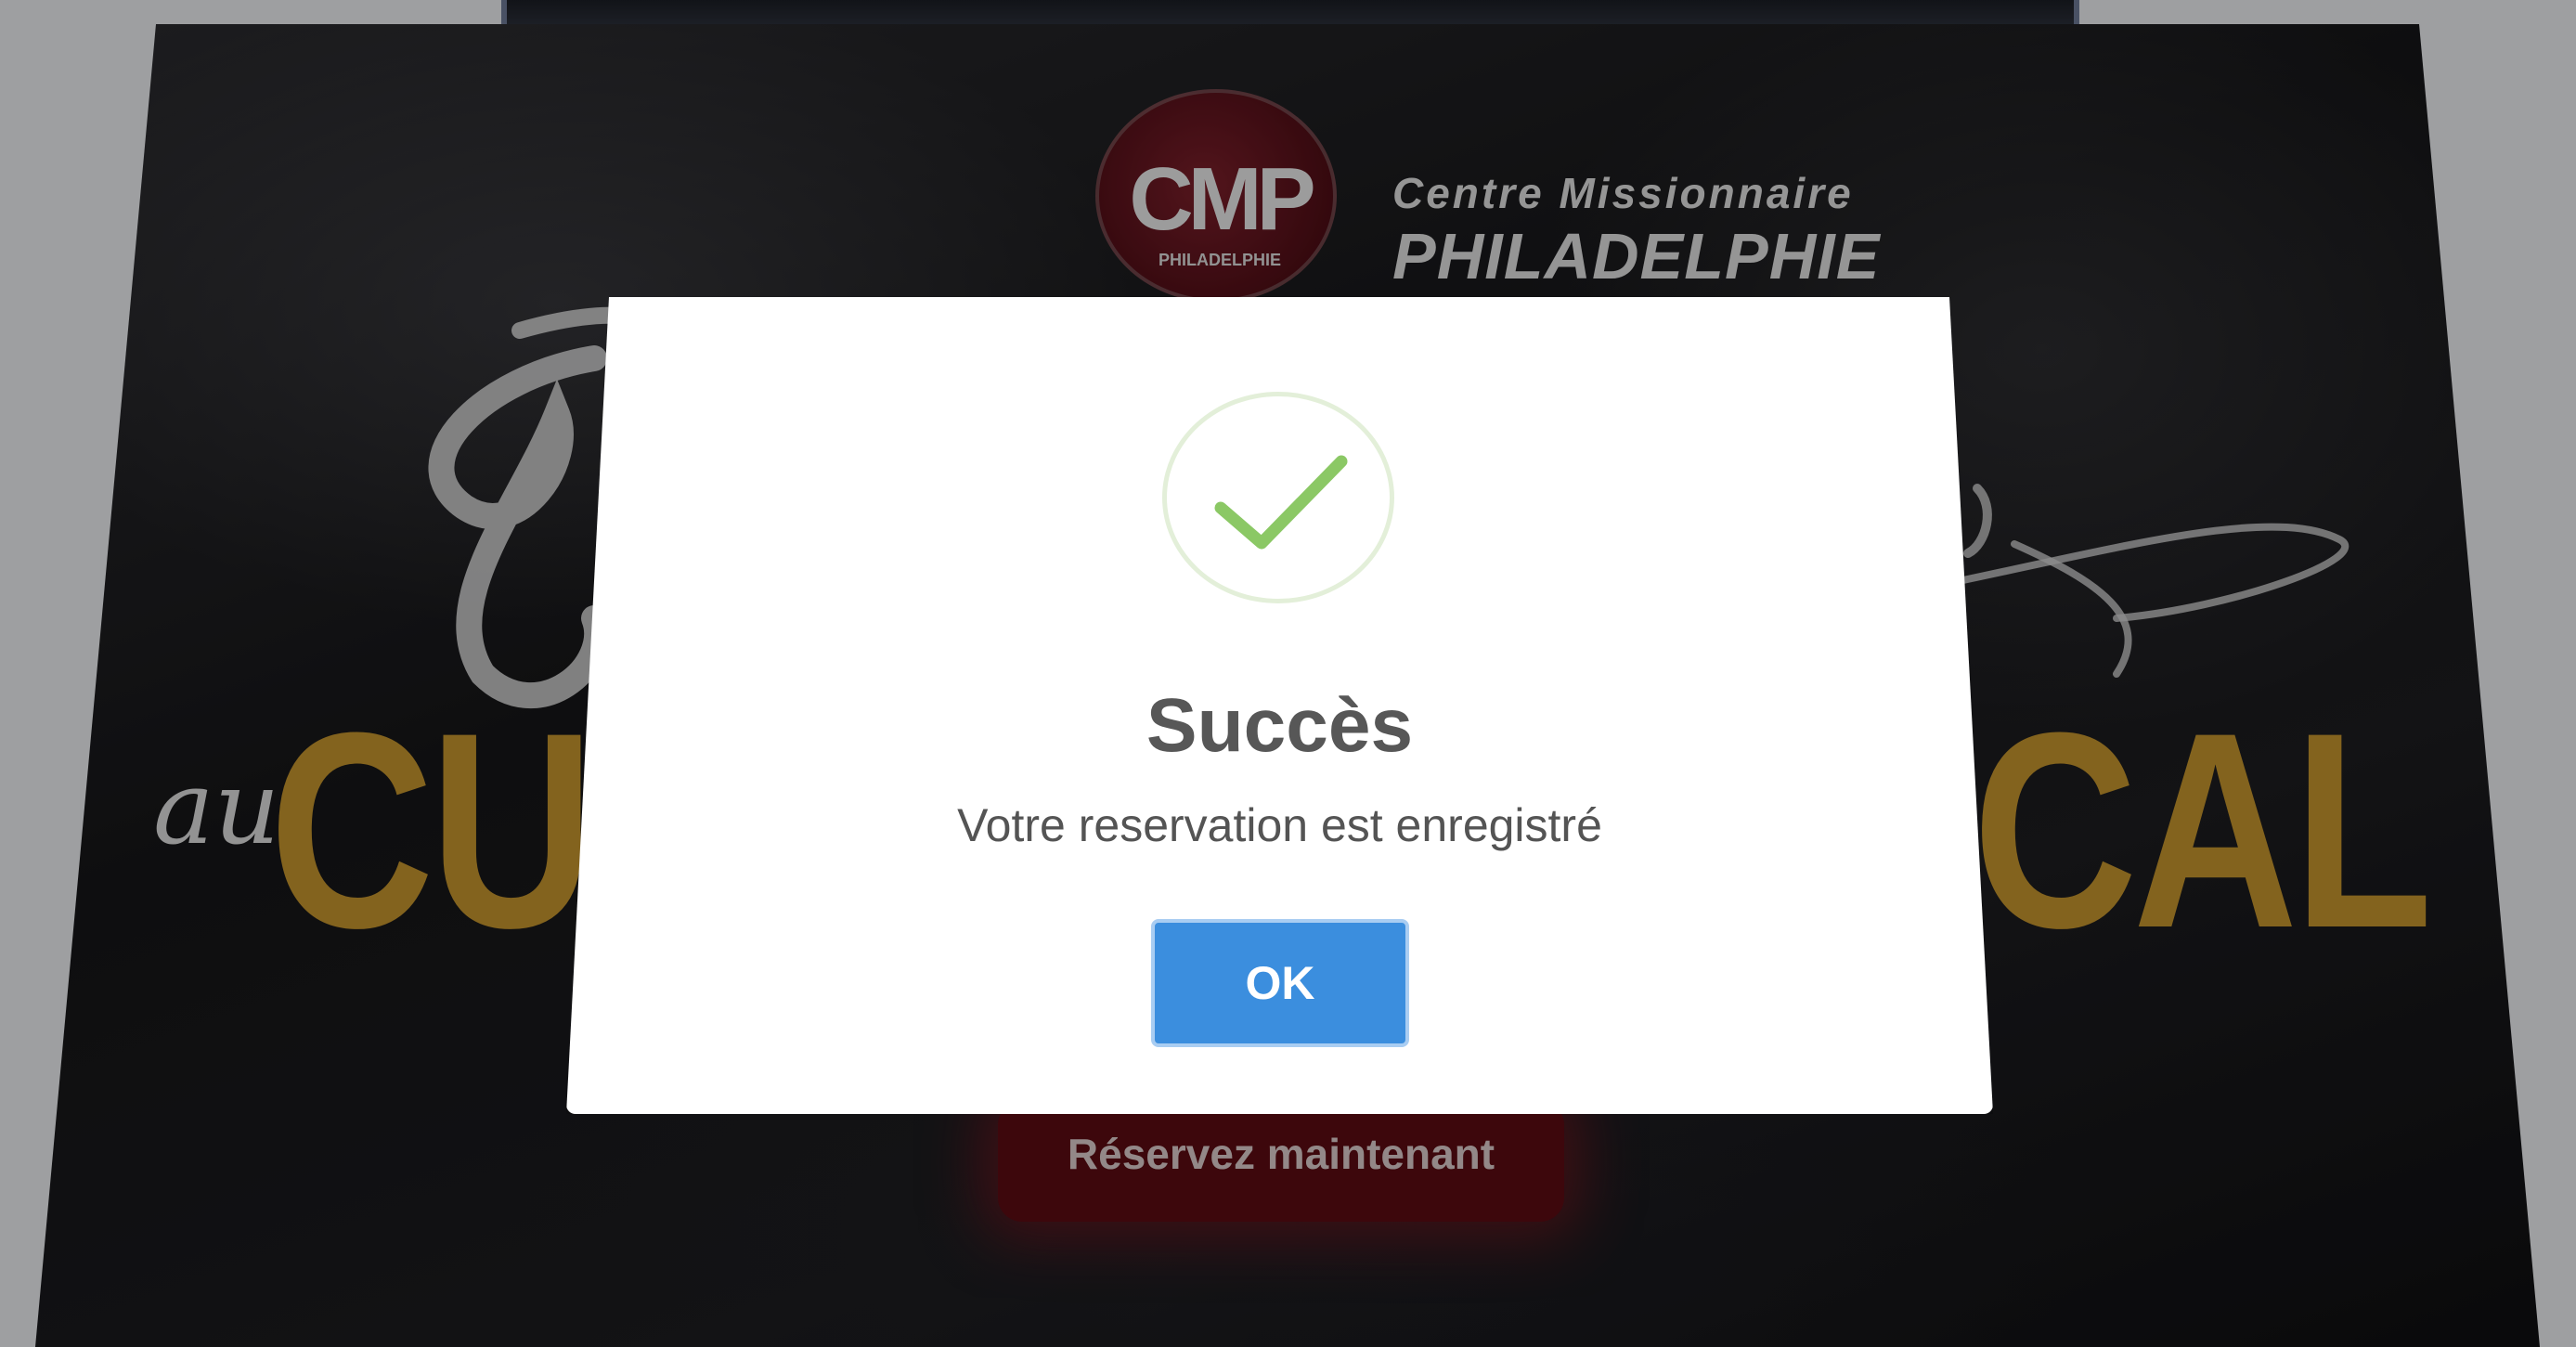 This screenshot has width=2576, height=1347. Describe the element at coordinates (1281, 502) in the screenshot. I see `check-icon` at that location.